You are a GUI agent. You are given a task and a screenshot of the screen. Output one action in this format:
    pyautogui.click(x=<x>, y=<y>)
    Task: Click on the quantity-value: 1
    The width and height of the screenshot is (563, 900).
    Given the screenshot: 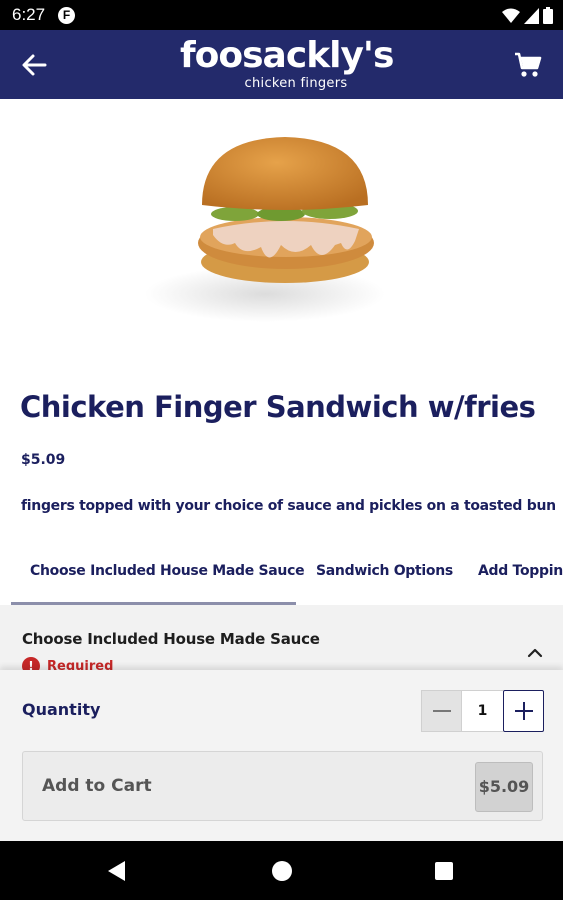 What is the action you would take?
    pyautogui.click(x=482, y=711)
    